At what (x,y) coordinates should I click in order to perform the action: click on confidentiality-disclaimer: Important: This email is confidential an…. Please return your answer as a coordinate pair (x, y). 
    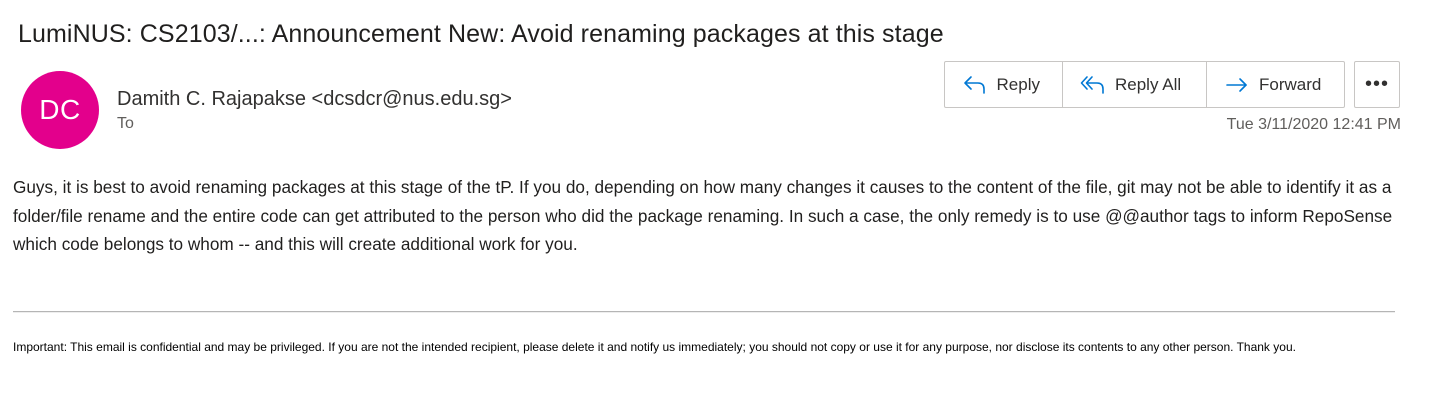
    Looking at the image, I should click on (654, 347).